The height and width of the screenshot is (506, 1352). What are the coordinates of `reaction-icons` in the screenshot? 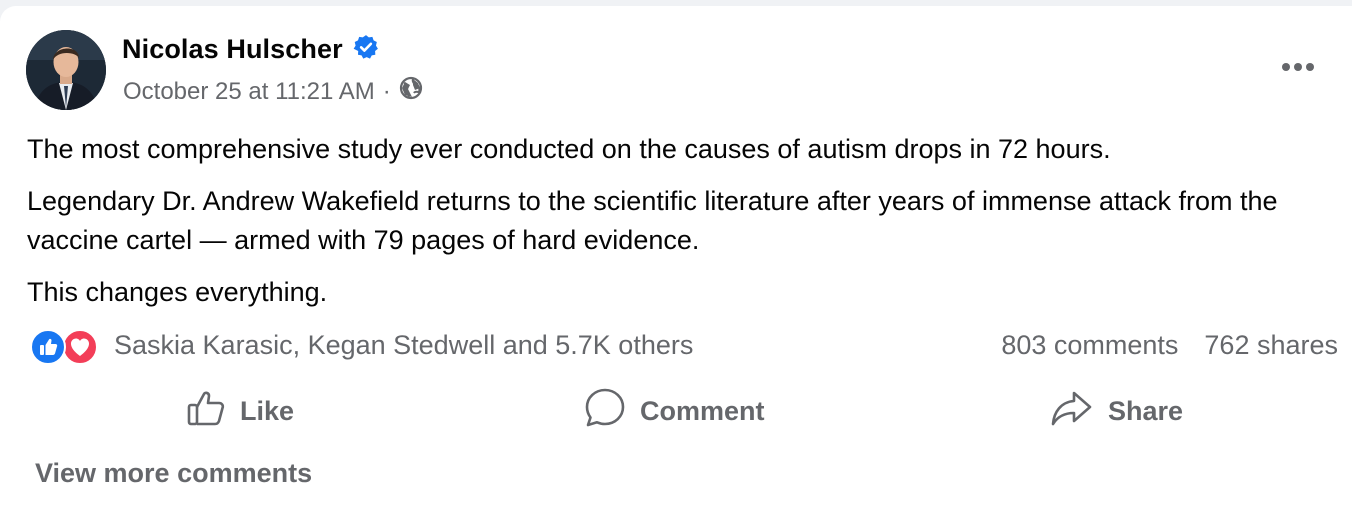 It's located at (67, 347).